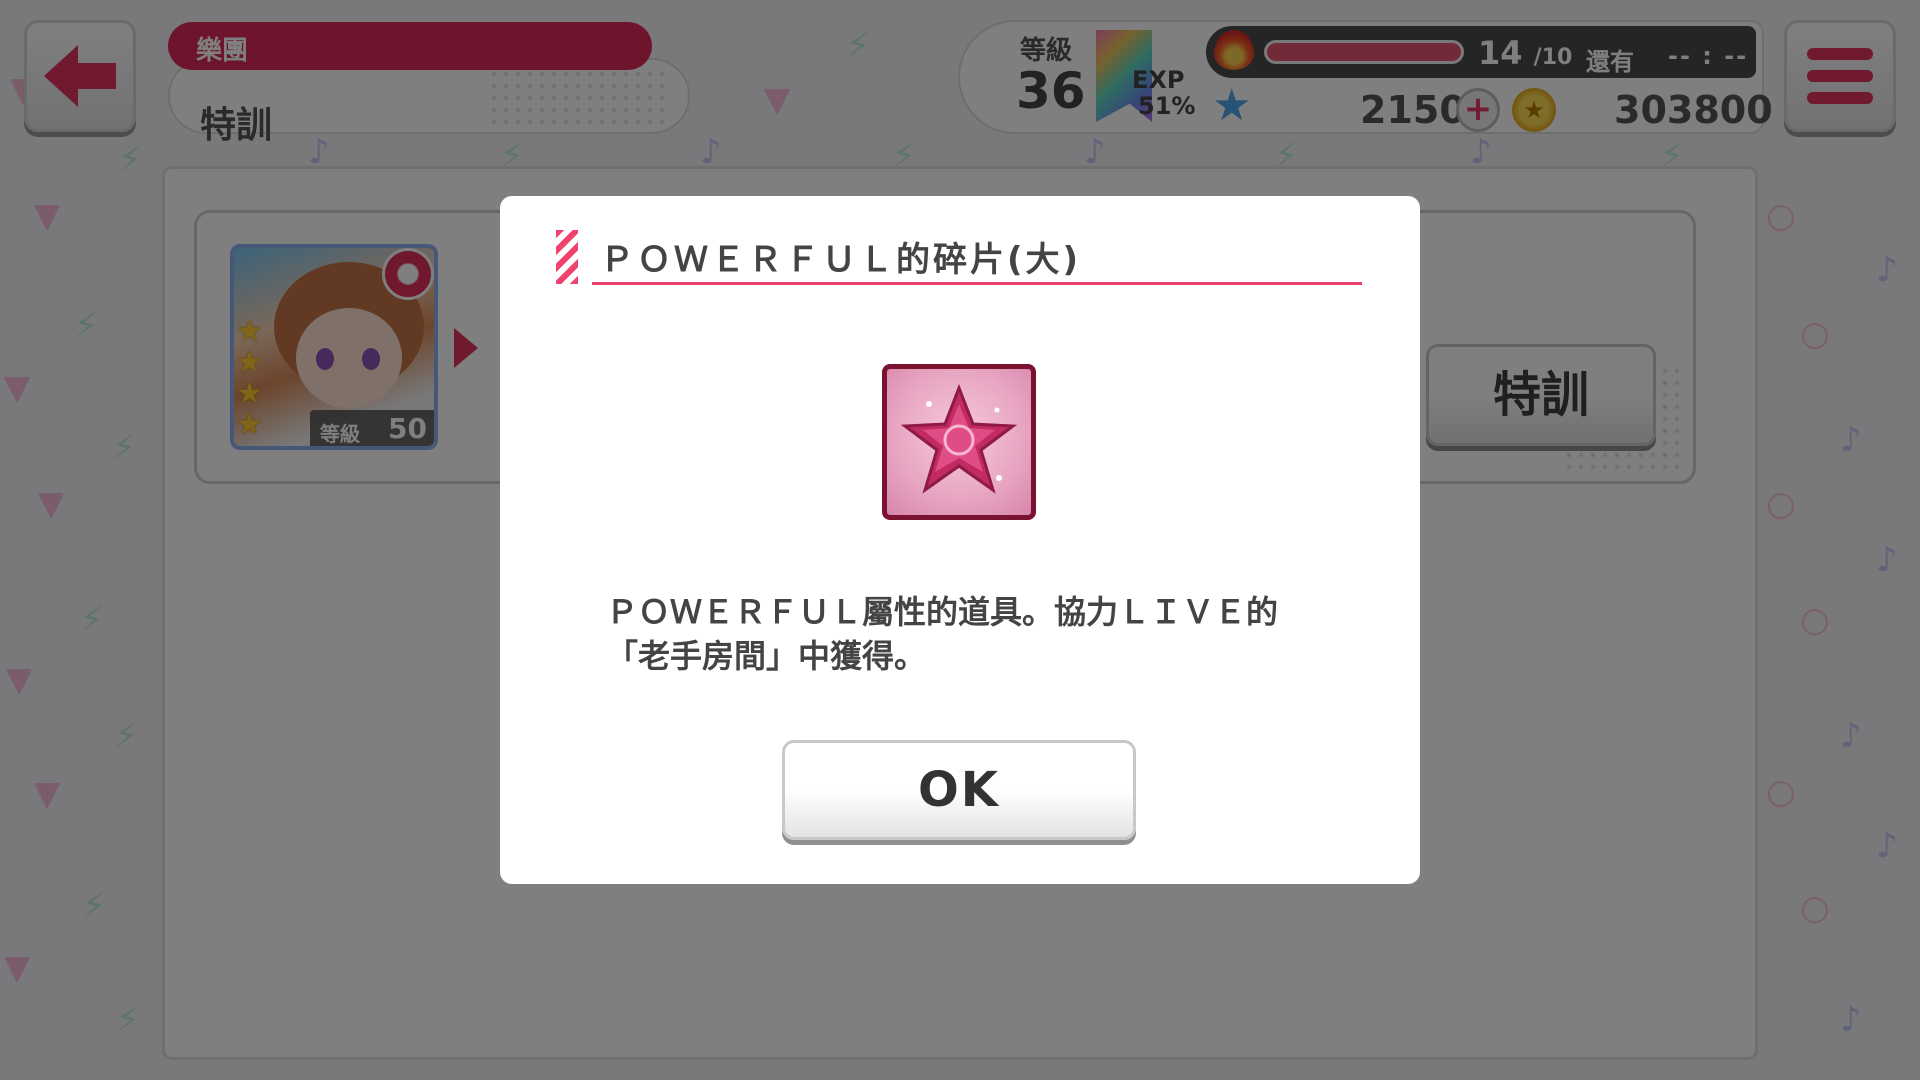 Image resolution: width=1920 pixels, height=1080 pixels. I want to click on item-image, so click(959, 442).